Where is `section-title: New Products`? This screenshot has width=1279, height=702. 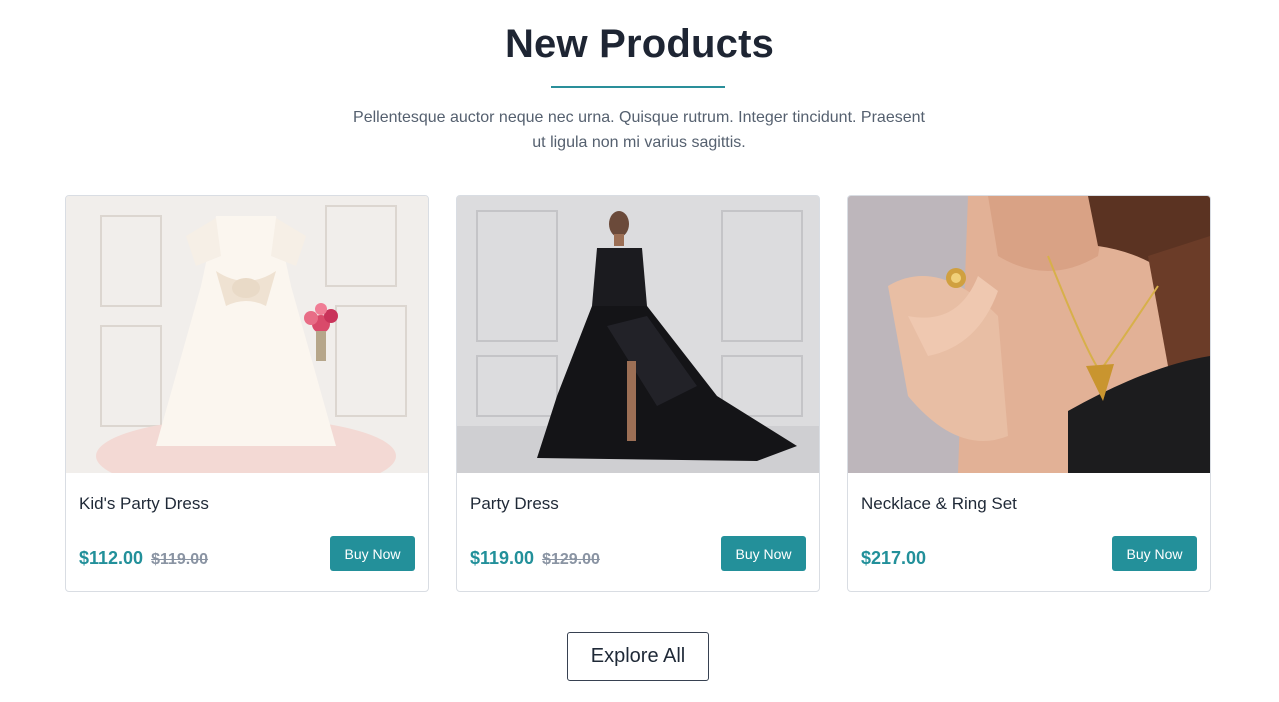
section-title: New Products is located at coordinates (639, 44).